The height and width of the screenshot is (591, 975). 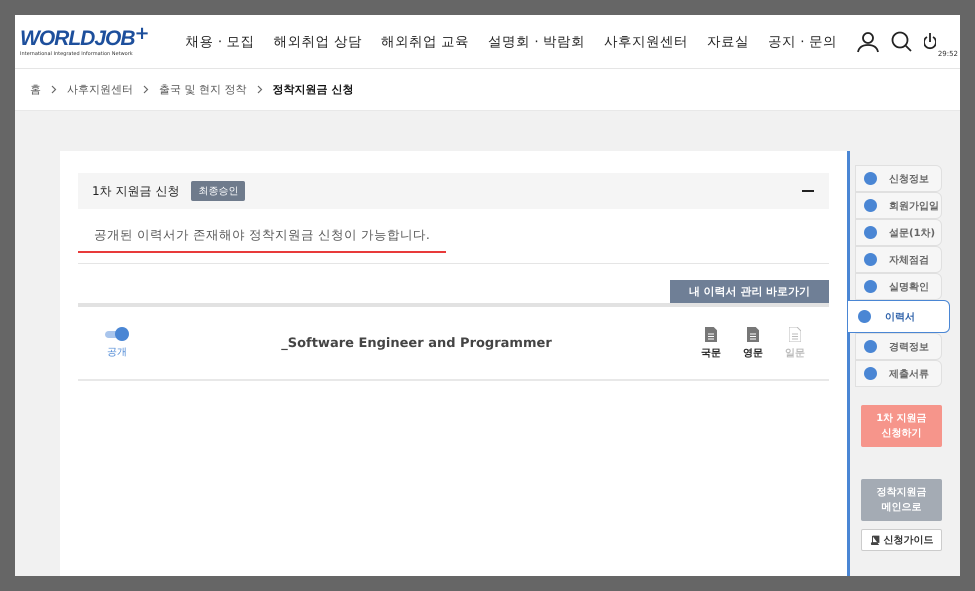 What do you see at coordinates (646, 41) in the screenshot?
I see `nav-link: 사후지원센터` at bounding box center [646, 41].